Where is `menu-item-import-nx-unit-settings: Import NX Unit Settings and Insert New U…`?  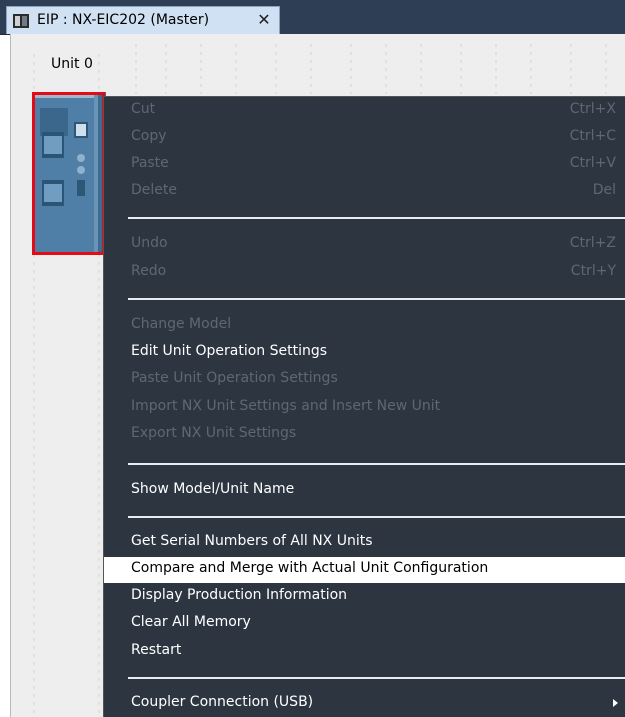 menu-item-import-nx-unit-settings: Import NX Unit Settings and Insert New U… is located at coordinates (364, 408).